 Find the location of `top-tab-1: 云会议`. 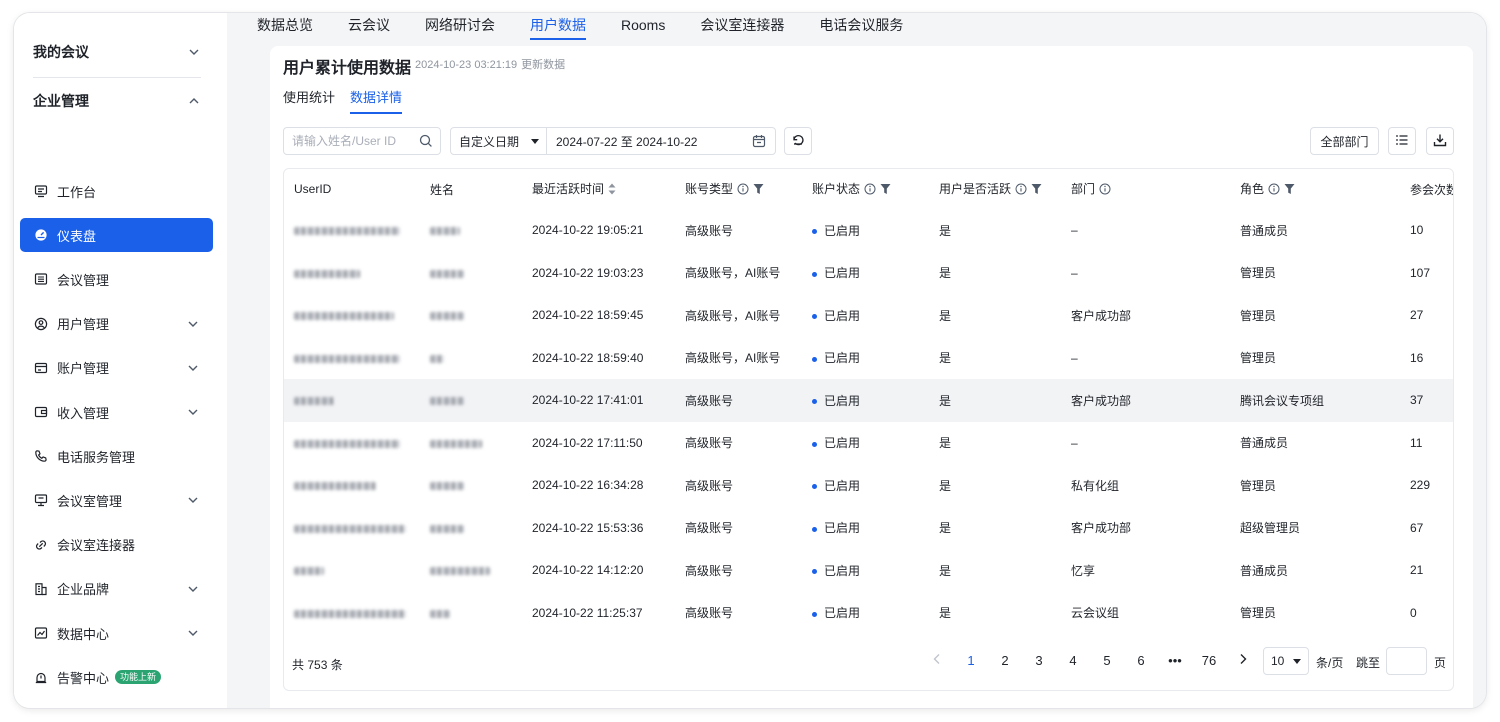

top-tab-1: 云会议 is located at coordinates (369, 26).